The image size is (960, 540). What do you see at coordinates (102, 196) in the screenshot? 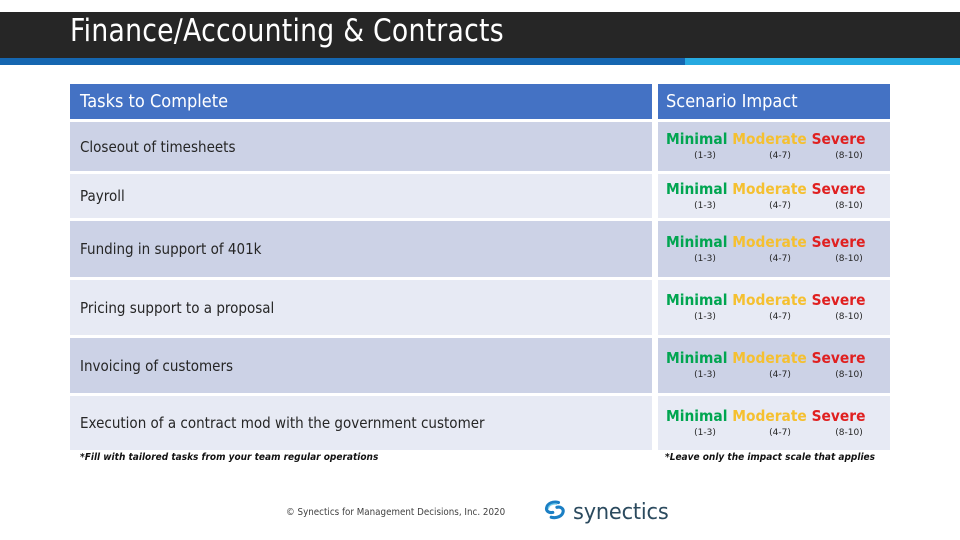
I see `task-label: Payroll` at bounding box center [102, 196].